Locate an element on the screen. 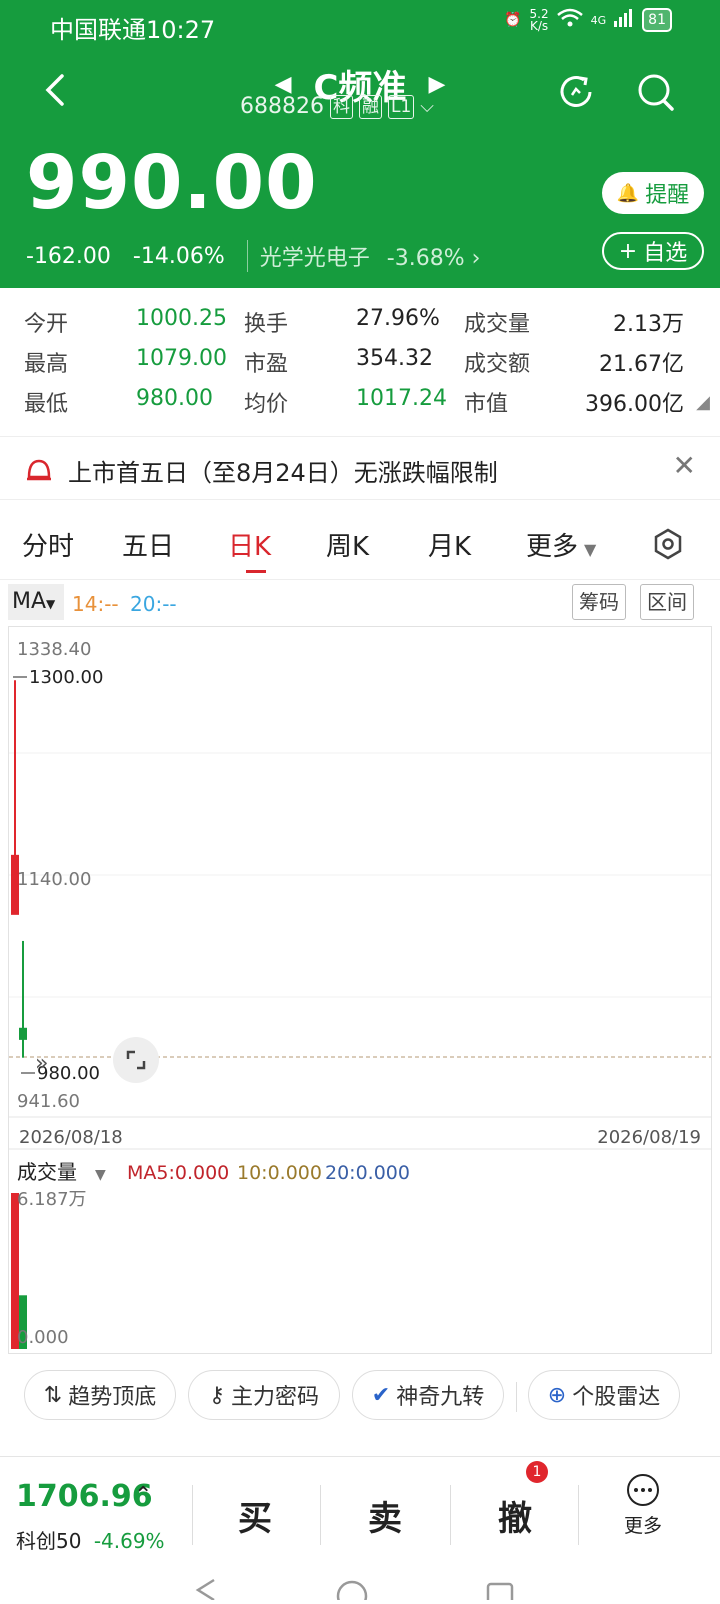 The height and width of the screenshot is (1604, 720). v-icon: ✔ is located at coordinates (381, 1395).